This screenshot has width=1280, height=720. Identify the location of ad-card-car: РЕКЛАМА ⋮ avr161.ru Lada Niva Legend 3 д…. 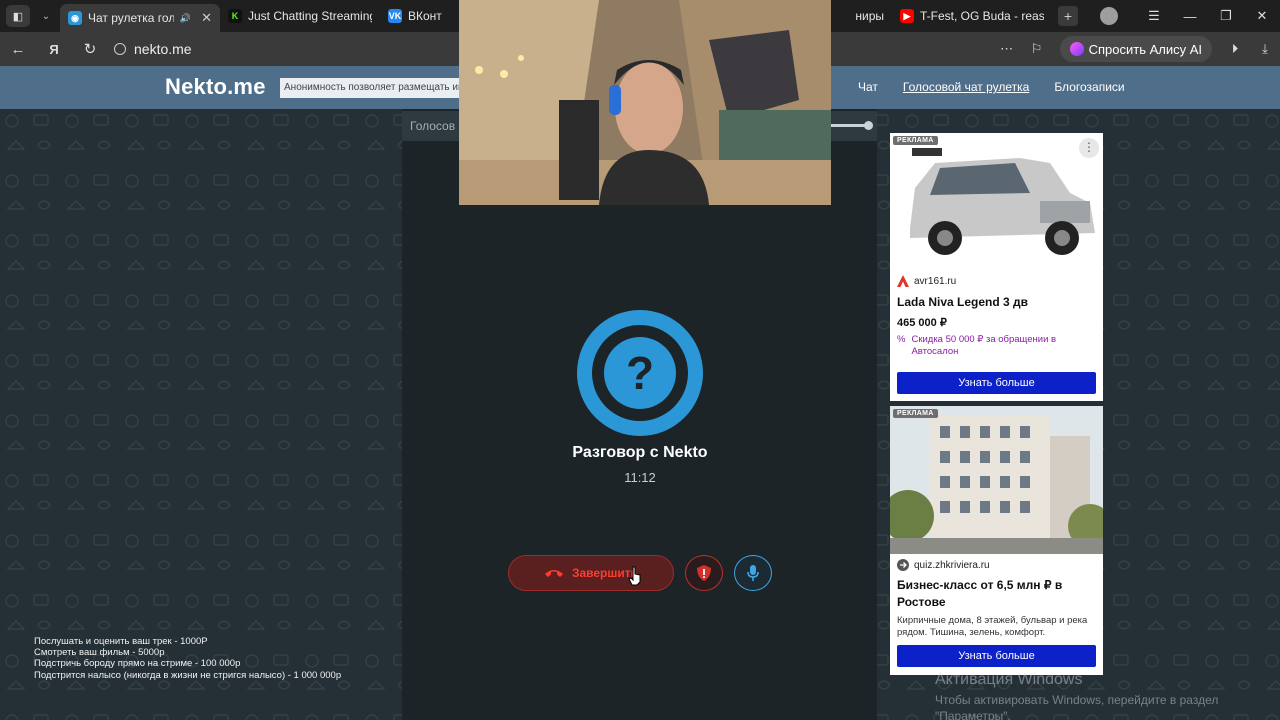
(996, 267).